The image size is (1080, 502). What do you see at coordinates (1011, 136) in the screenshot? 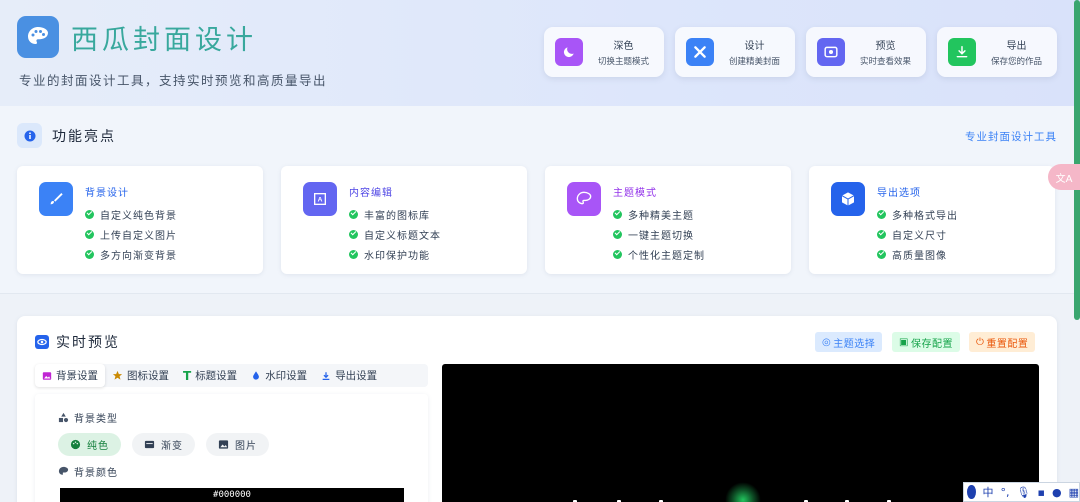
I see `features-link: 专业封面设计工具` at bounding box center [1011, 136].